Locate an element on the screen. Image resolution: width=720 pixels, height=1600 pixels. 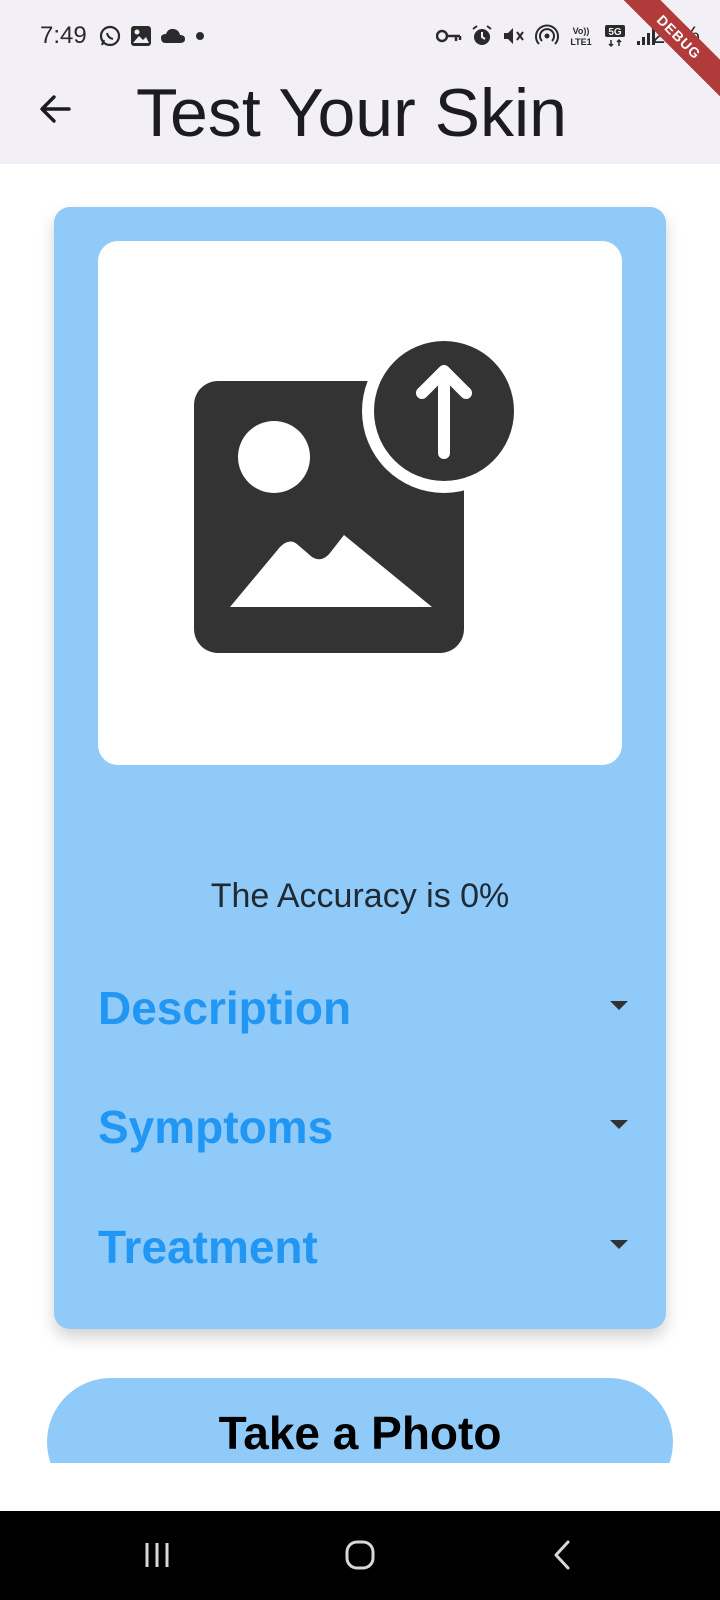
vpn-key-icon is located at coordinates (449, 36).